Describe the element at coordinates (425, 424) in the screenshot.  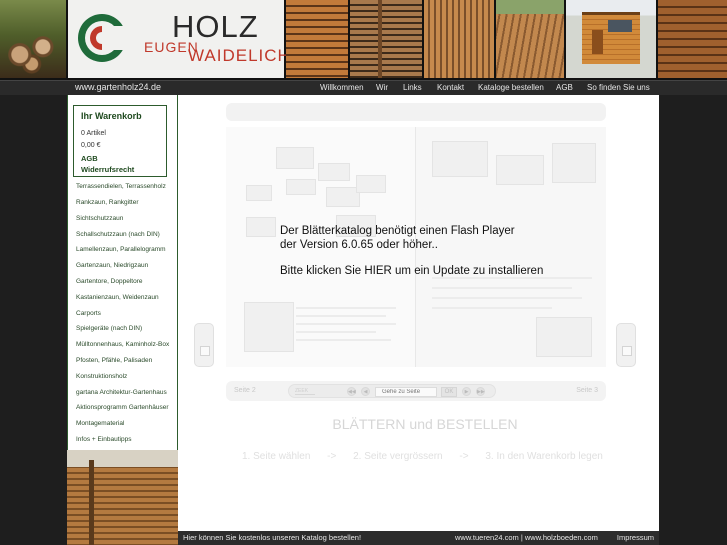
I see `page-headline: BLÄTTERN und BESTELLEN` at that location.